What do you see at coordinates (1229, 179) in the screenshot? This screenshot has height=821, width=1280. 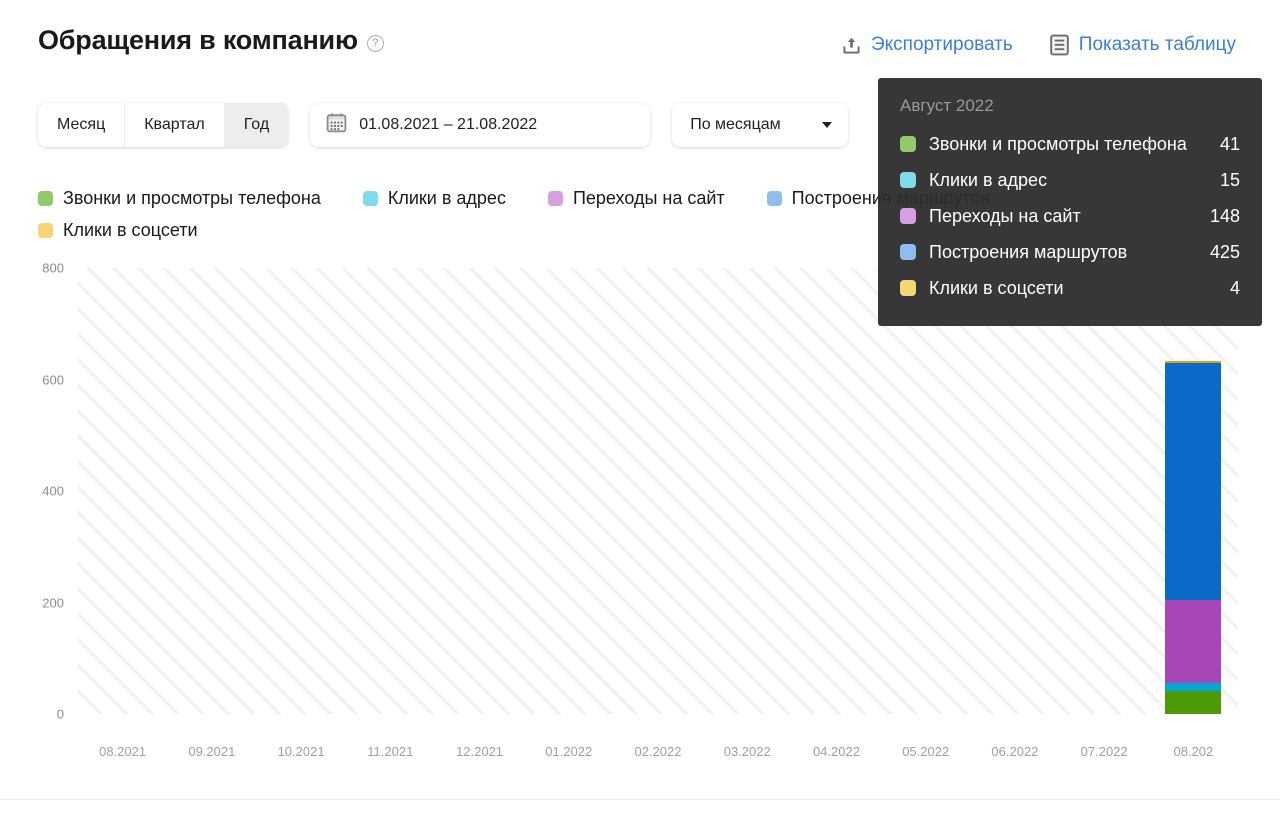 I see `tooltip-row-value: 15` at bounding box center [1229, 179].